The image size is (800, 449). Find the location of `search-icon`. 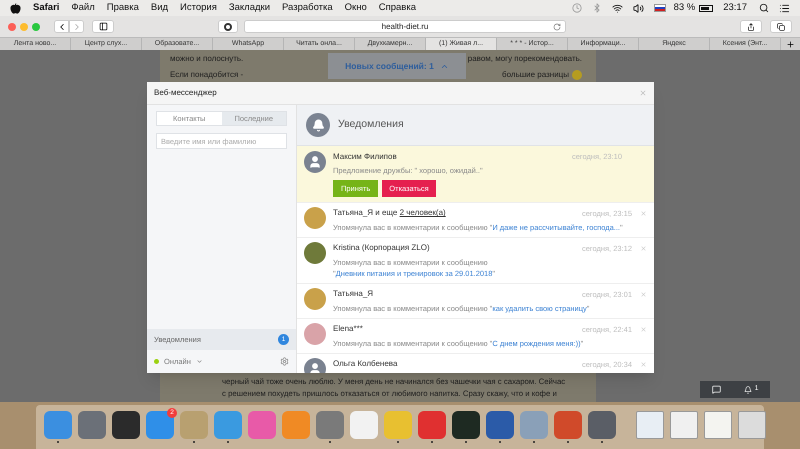

search-icon is located at coordinates (764, 8).